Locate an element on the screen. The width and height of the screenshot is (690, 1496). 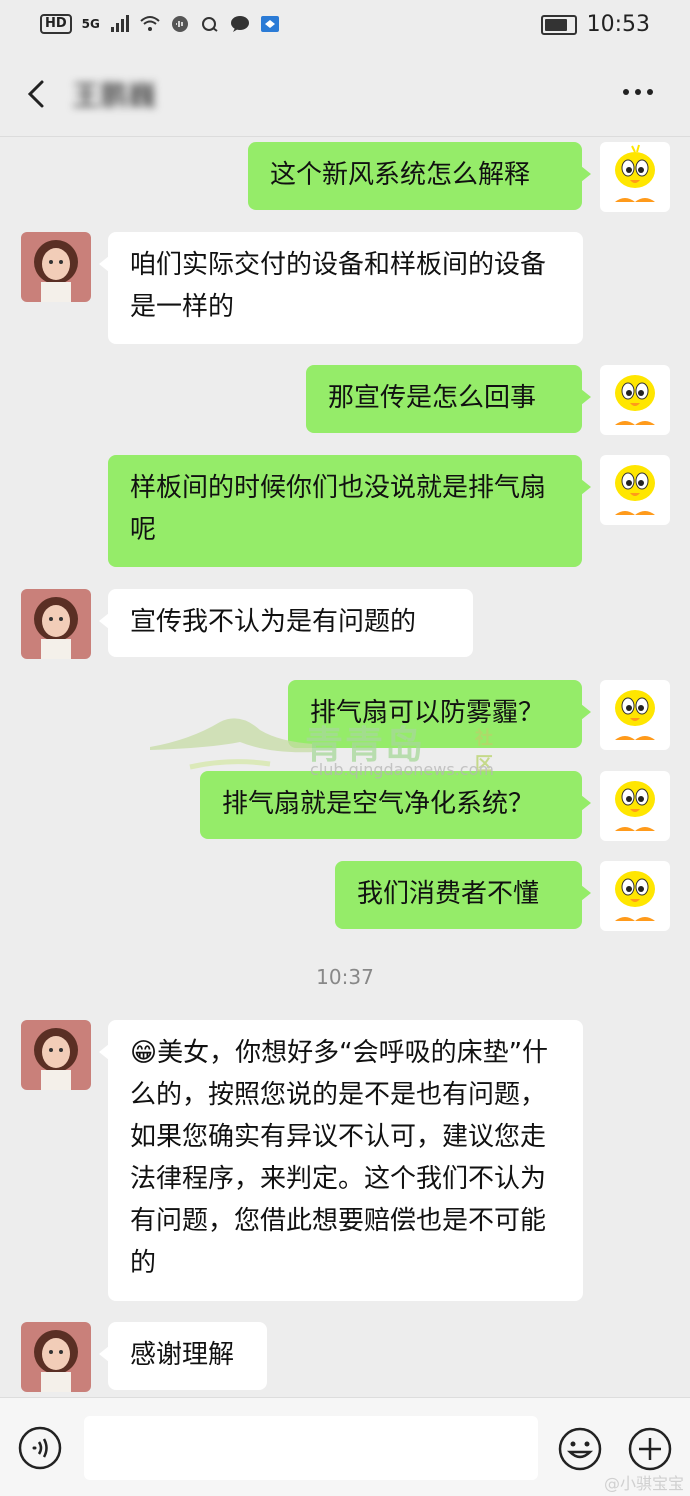
message-text: 这个新风系统怎么解释 is located at coordinates (400, 175).